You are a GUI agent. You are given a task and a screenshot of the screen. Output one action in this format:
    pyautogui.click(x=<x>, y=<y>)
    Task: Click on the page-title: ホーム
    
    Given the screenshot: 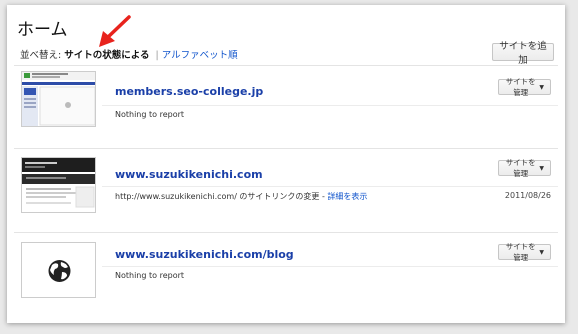 What is the action you would take?
    pyautogui.click(x=42, y=30)
    